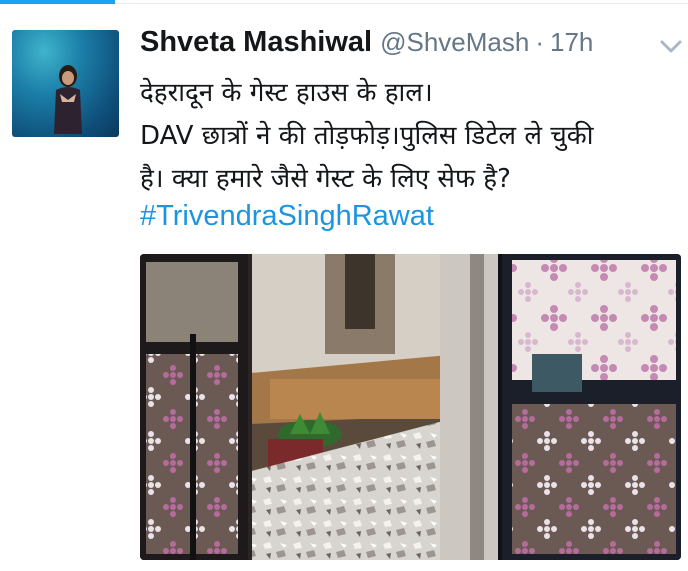  I want to click on divider, so click(401, 3).